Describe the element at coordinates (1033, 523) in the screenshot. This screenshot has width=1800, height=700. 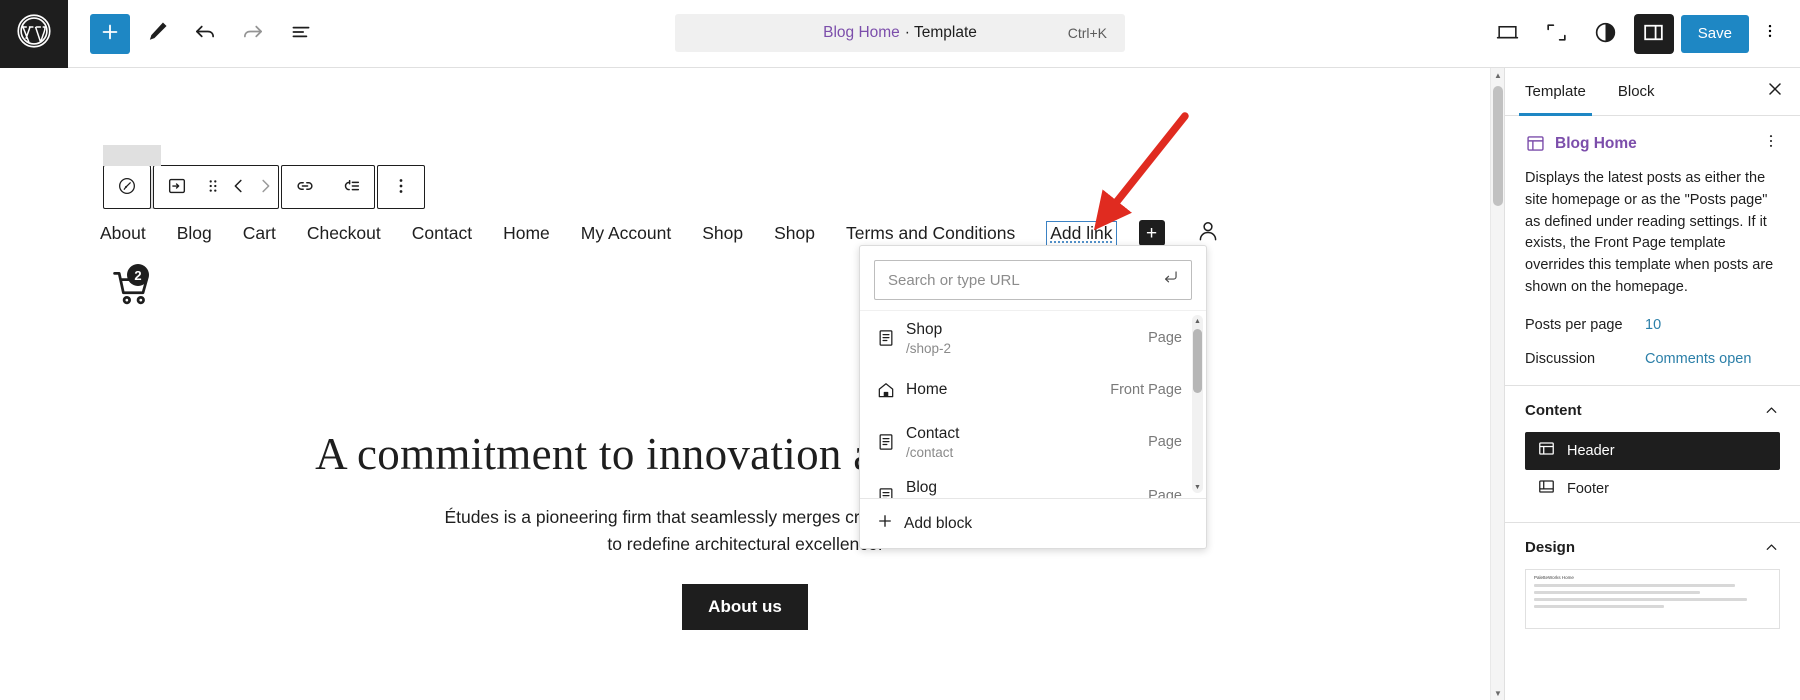
I see `add-block-action: Add block` at that location.